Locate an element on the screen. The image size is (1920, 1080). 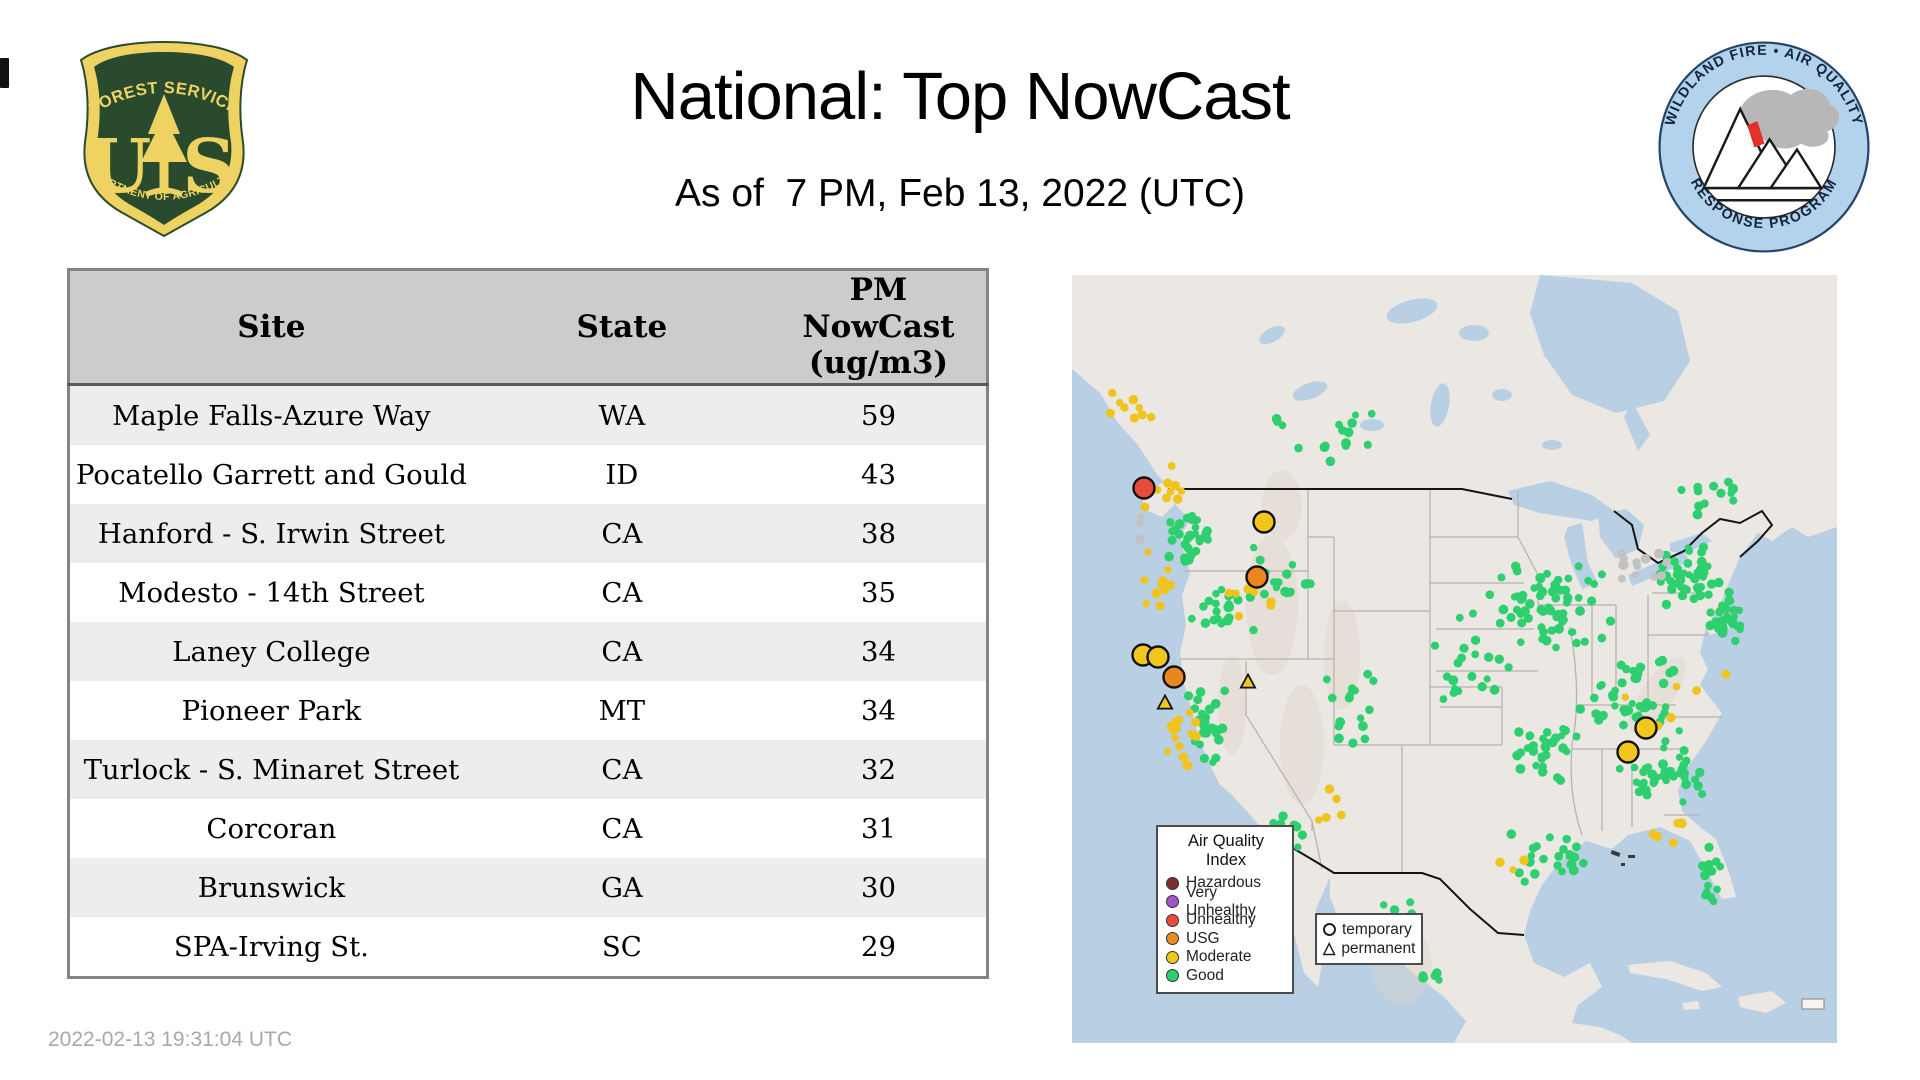
cell-site: Hanford - S. Irwin Street is located at coordinates (271, 533).